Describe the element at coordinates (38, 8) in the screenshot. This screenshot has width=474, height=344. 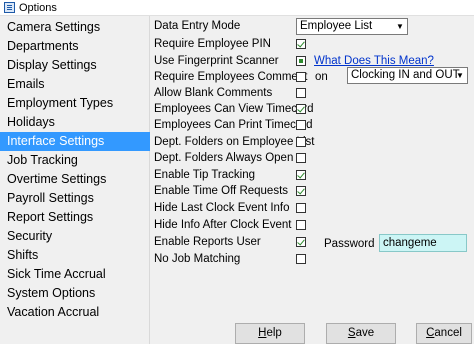
I see `window-title: Options` at that location.